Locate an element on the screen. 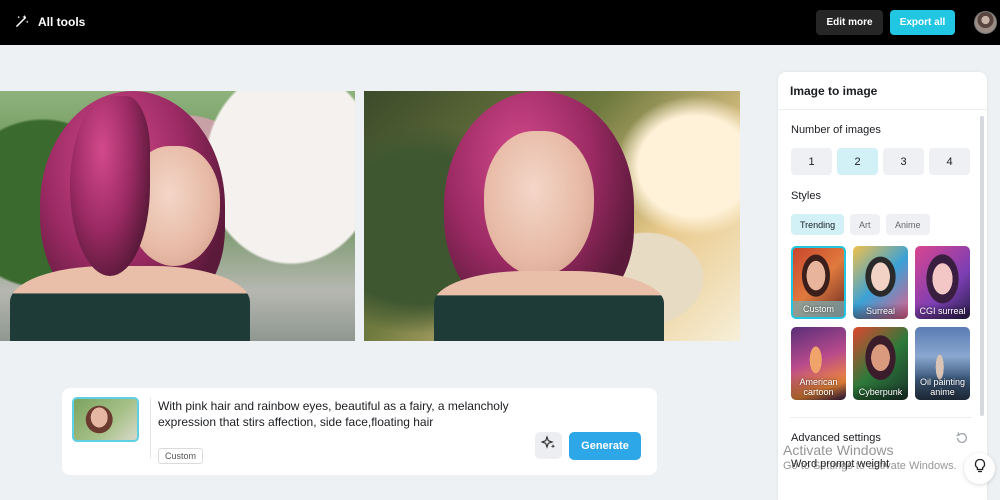  style-label: CGI surreal is located at coordinates (942, 311).